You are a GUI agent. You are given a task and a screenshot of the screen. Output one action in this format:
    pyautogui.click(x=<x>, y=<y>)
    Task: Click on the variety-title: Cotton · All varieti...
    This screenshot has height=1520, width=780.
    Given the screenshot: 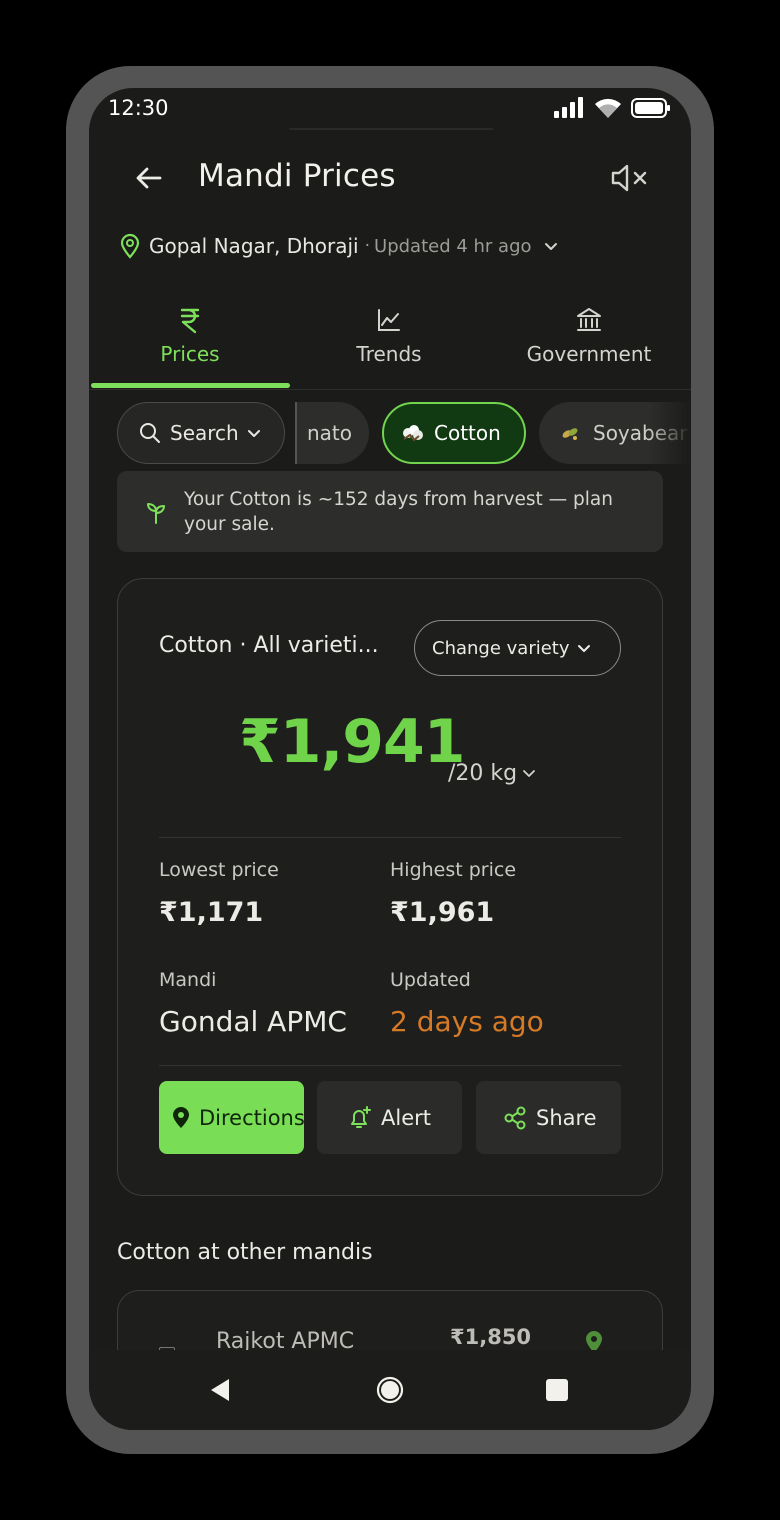 What is the action you would take?
    pyautogui.click(x=269, y=645)
    